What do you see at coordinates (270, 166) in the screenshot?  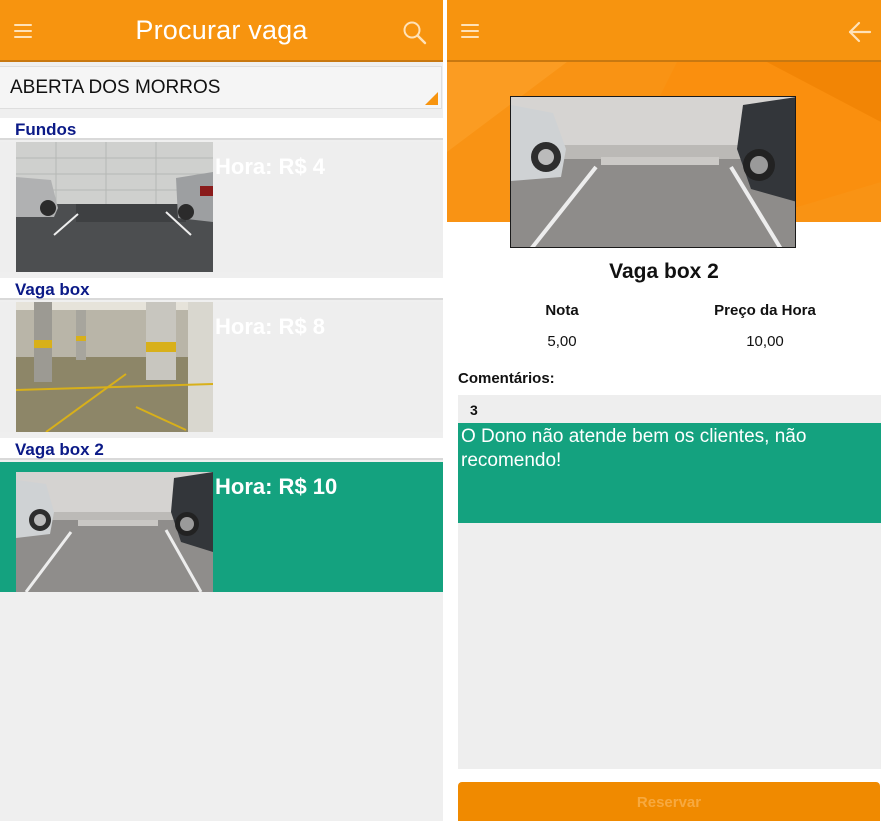 I see `list-item-price: Hora: R$ 4` at bounding box center [270, 166].